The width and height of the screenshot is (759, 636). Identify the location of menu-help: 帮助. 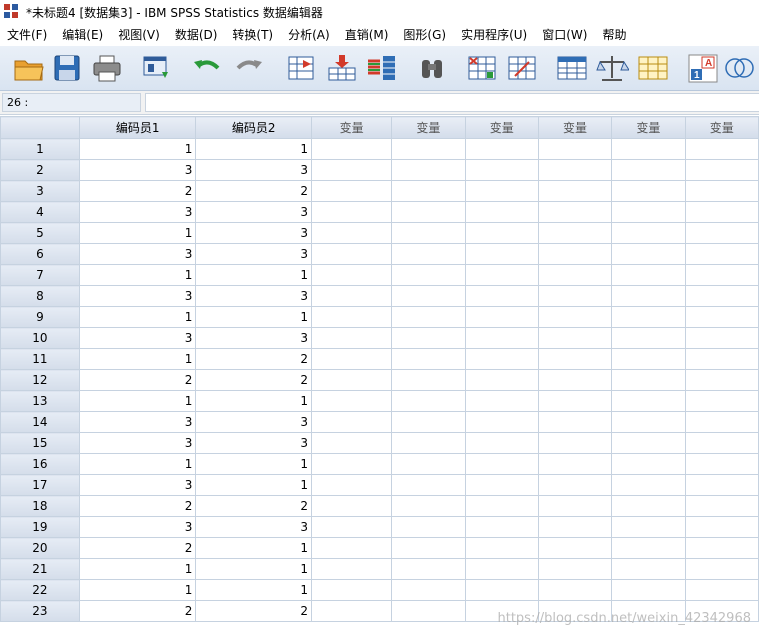
(614, 35).